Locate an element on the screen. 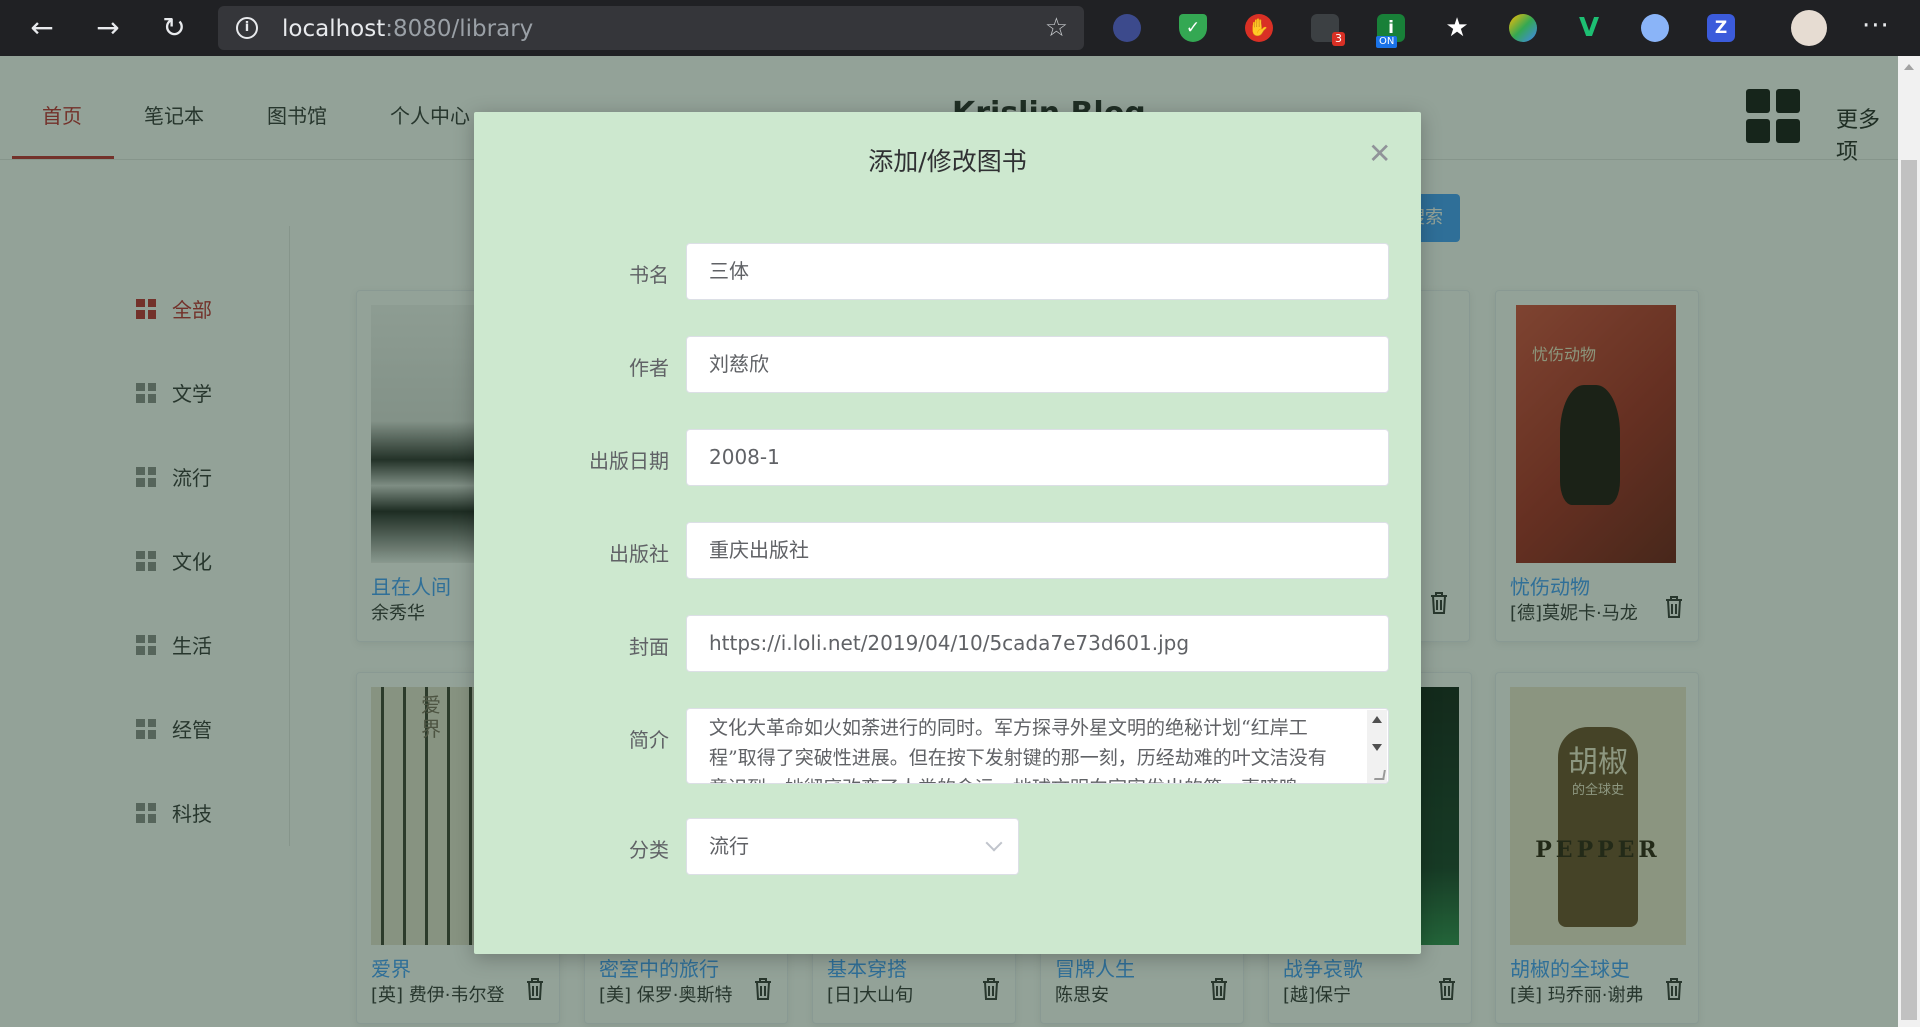 This screenshot has height=1027, width=1920. resize-handle-icon is located at coordinates (1380, 775).